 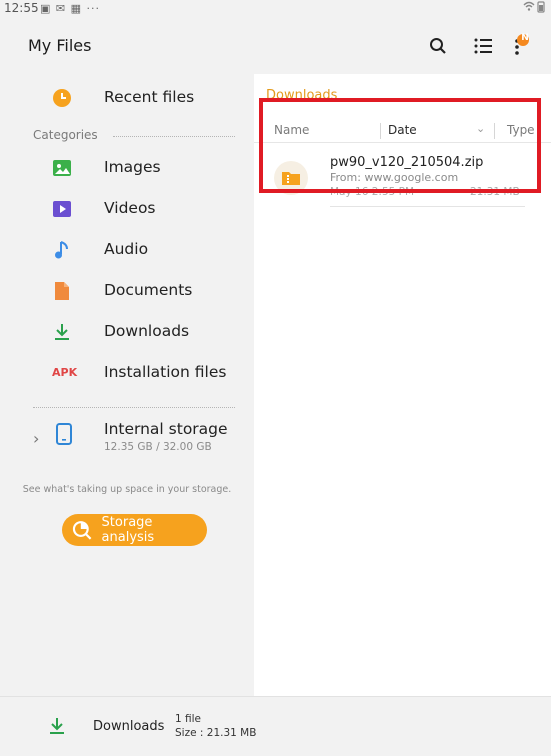 I want to click on sidebar-item-label: Audio, so click(x=126, y=249).